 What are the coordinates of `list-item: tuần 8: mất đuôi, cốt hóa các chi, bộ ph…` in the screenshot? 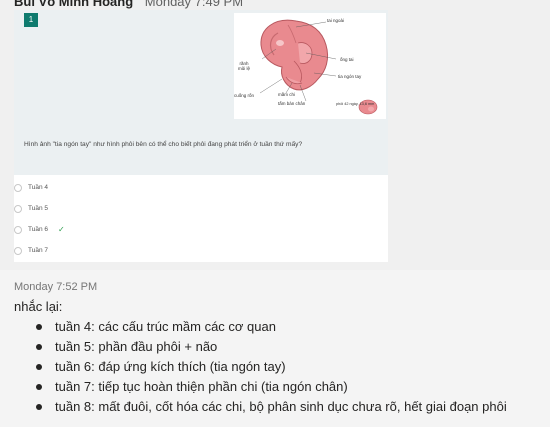 It's located at (270, 407).